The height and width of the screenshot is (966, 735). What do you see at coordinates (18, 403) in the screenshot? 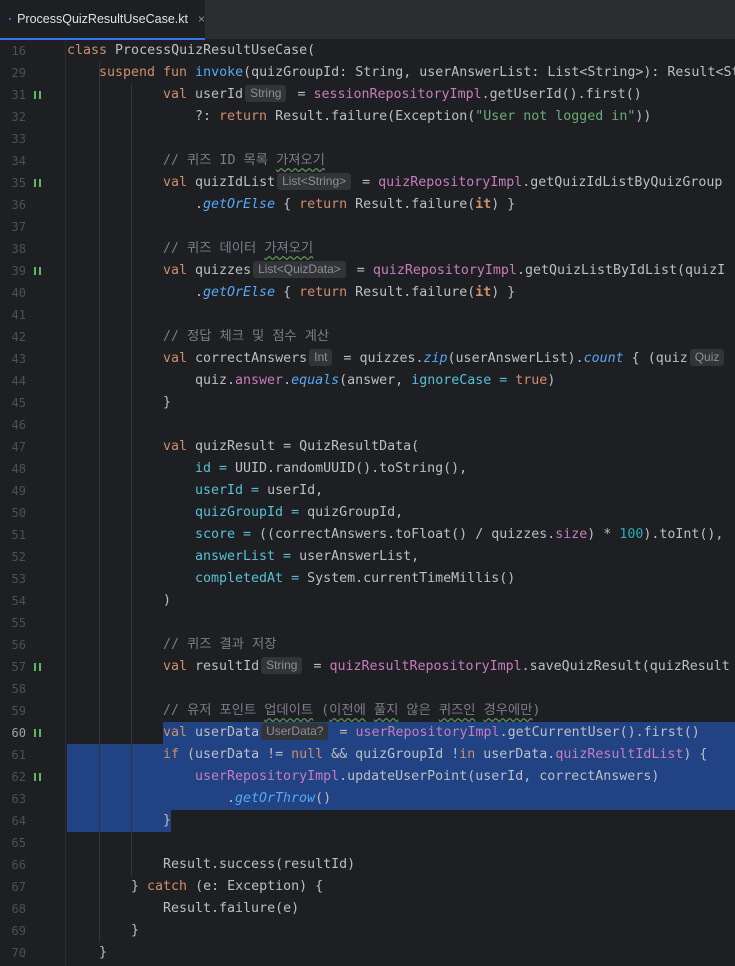
I see `line-number: 45` at bounding box center [18, 403].